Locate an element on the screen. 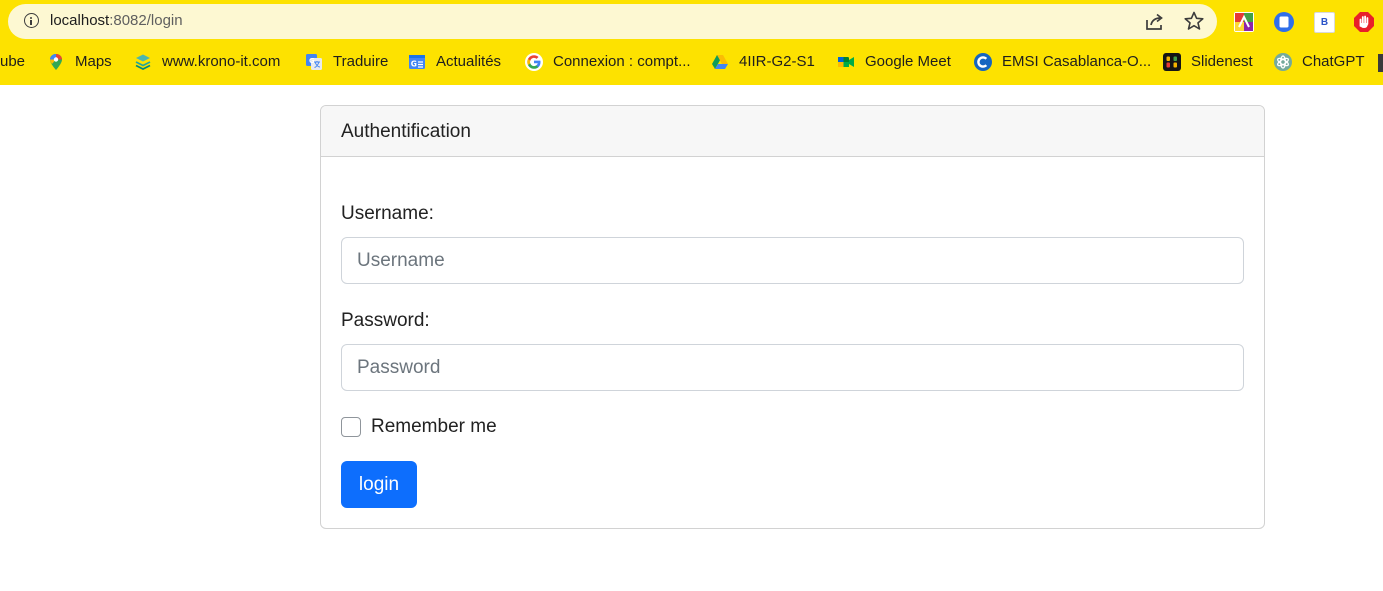 This screenshot has width=1383, height=591. bookmark-chatgpt: ChatGPT is located at coordinates (1319, 62).